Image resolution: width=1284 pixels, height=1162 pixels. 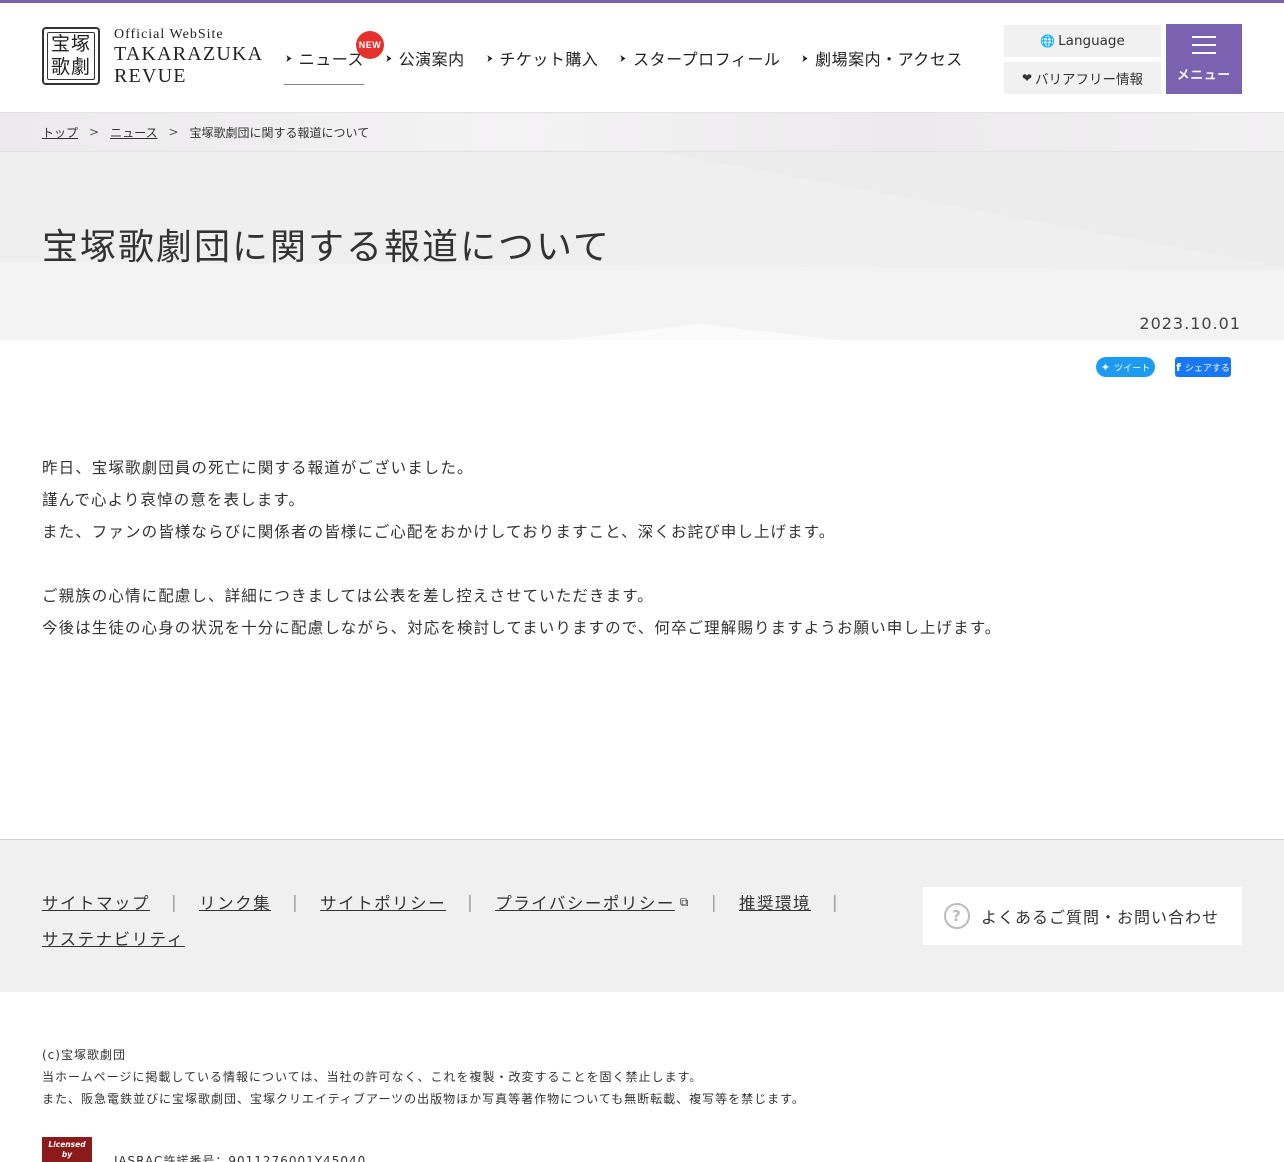 I want to click on share-label: シェアする, so click(x=1207, y=368).